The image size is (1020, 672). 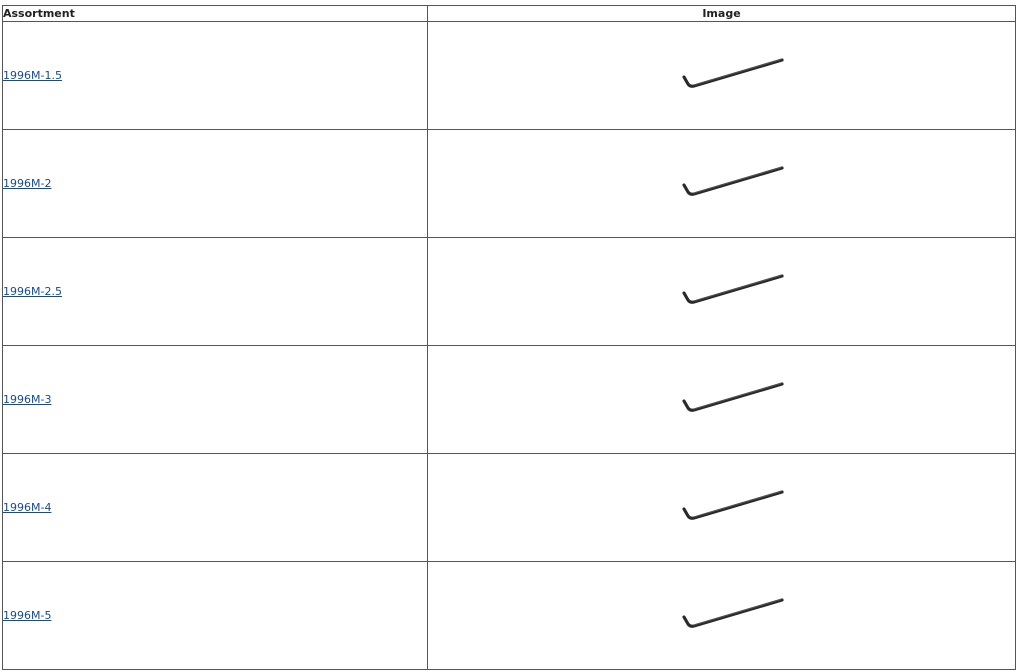 I want to click on assortment-cell: 1996M-4, so click(x=215, y=507).